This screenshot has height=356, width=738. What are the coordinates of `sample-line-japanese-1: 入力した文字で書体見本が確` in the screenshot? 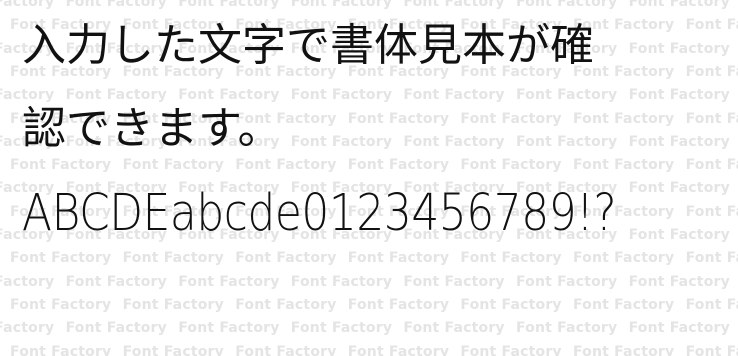 It's located at (308, 45).